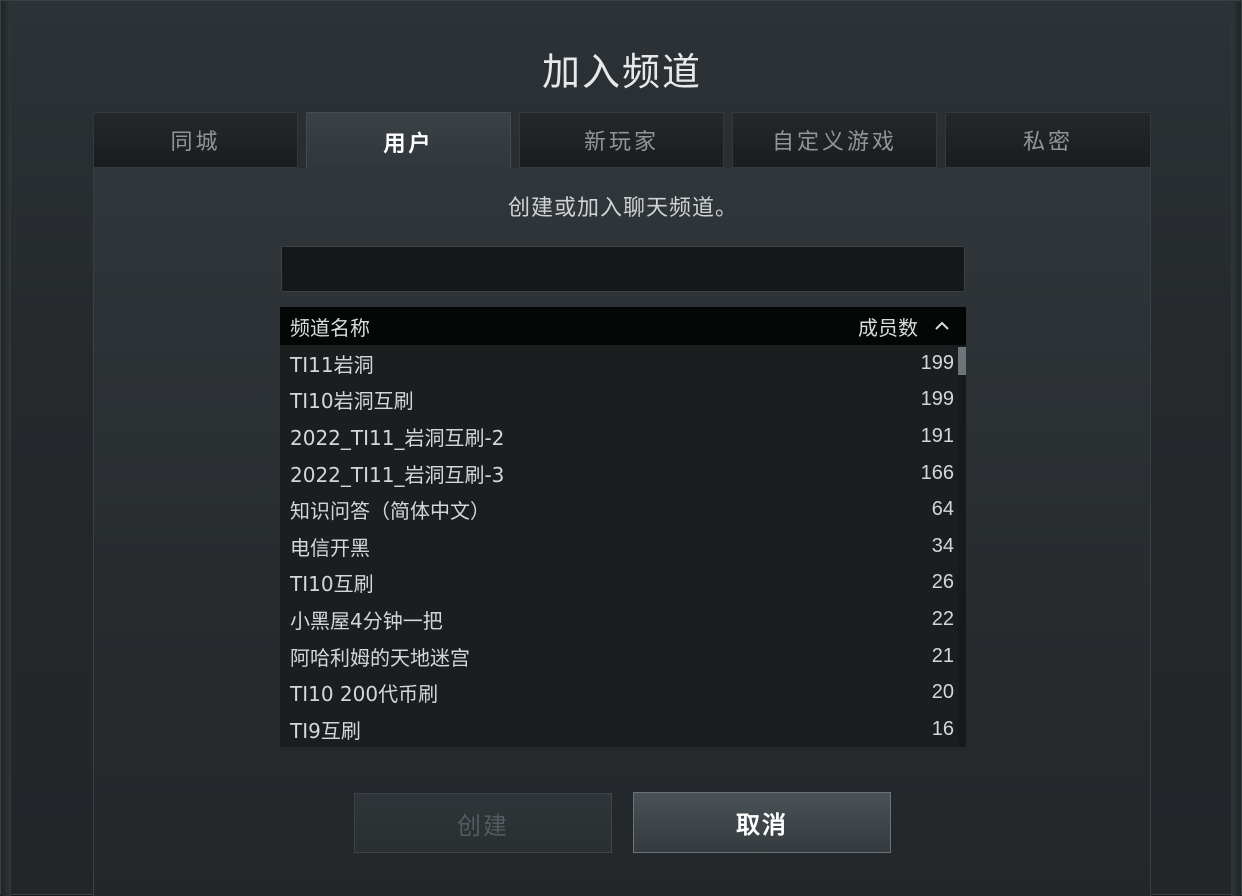 The image size is (1242, 896). I want to click on channel-name: TI11岩洞, so click(332, 364).